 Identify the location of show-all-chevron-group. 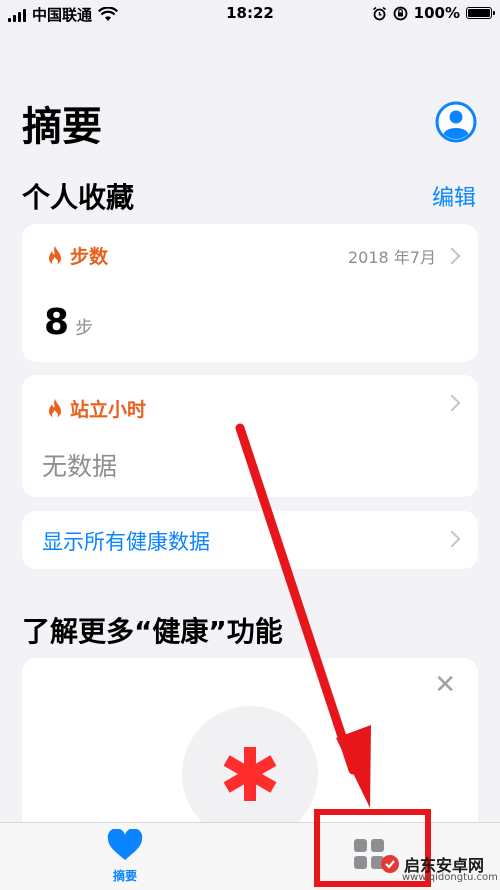
(452, 539).